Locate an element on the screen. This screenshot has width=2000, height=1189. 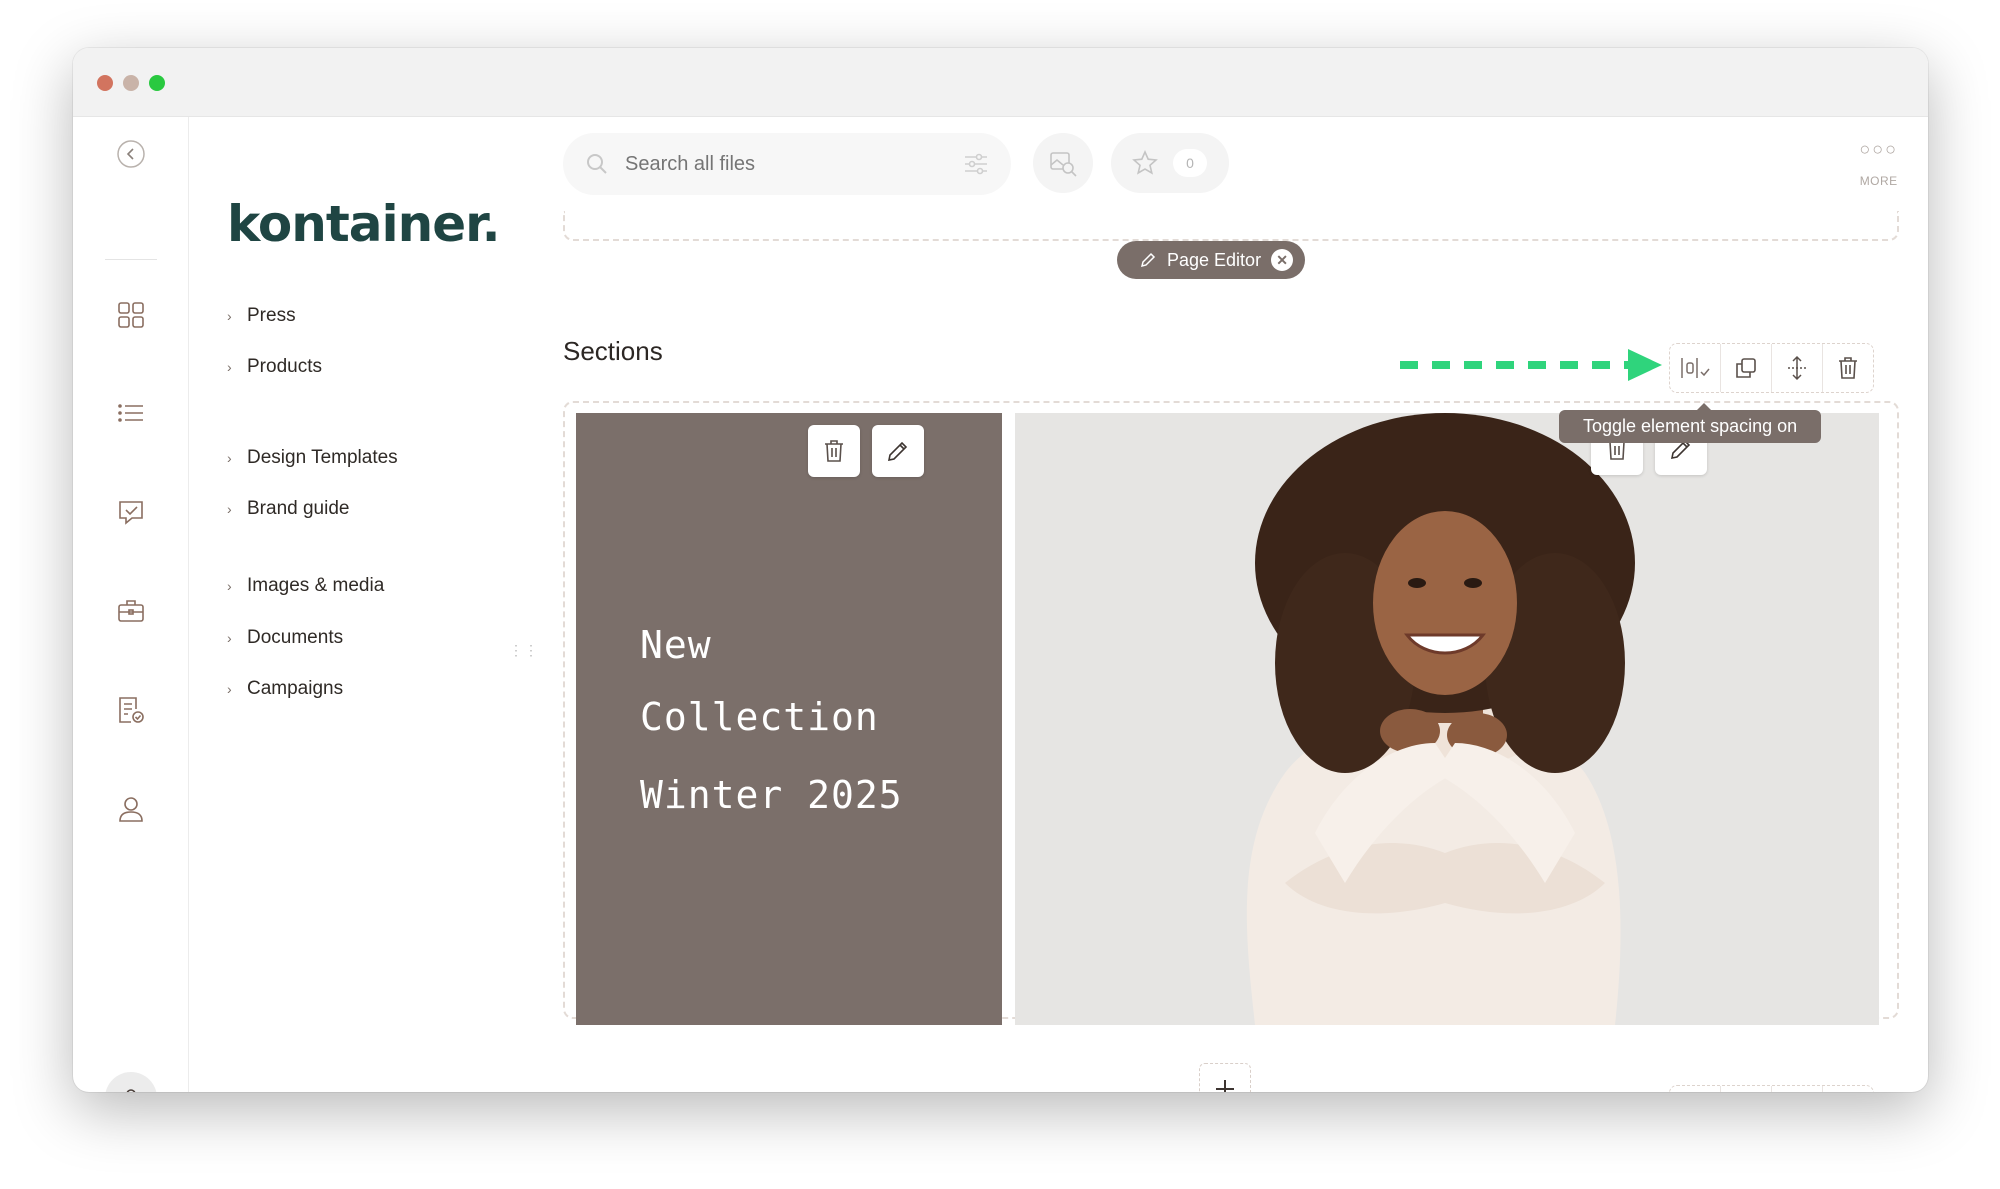
nav-item-design-templates: › Design Templates is located at coordinates (312, 458).